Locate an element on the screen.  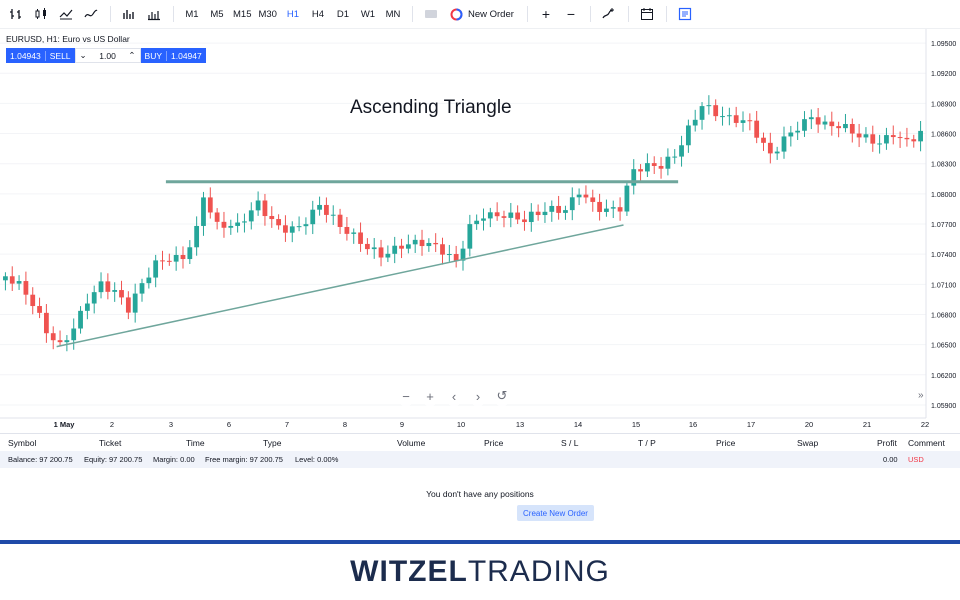
sell-button: 1.04943 SELL is located at coordinates (40, 55).